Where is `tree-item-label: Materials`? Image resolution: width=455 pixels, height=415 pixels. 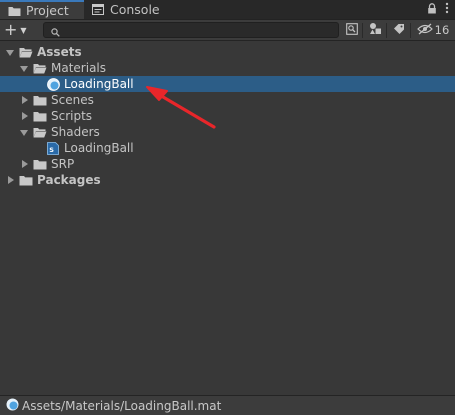 tree-item-label: Materials is located at coordinates (79, 68).